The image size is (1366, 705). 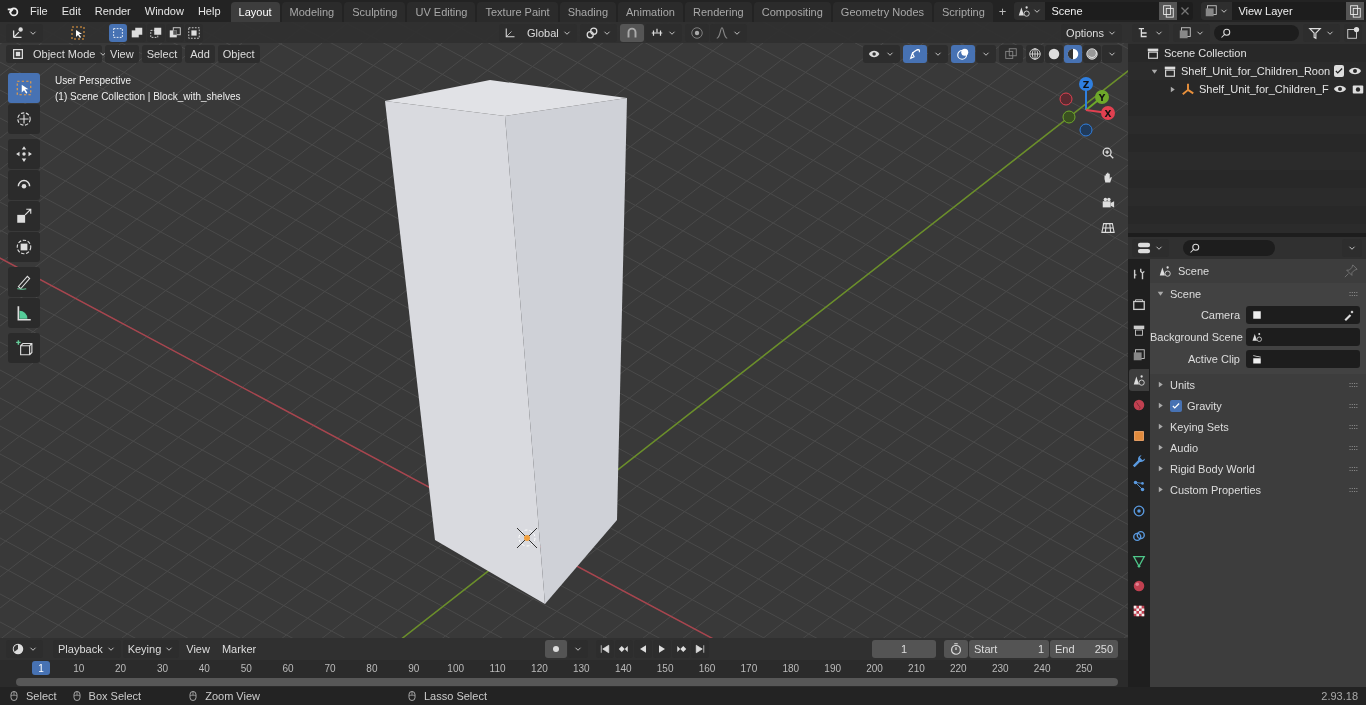 I want to click on panel-title: Rigid Body World, so click(x=1256, y=468).